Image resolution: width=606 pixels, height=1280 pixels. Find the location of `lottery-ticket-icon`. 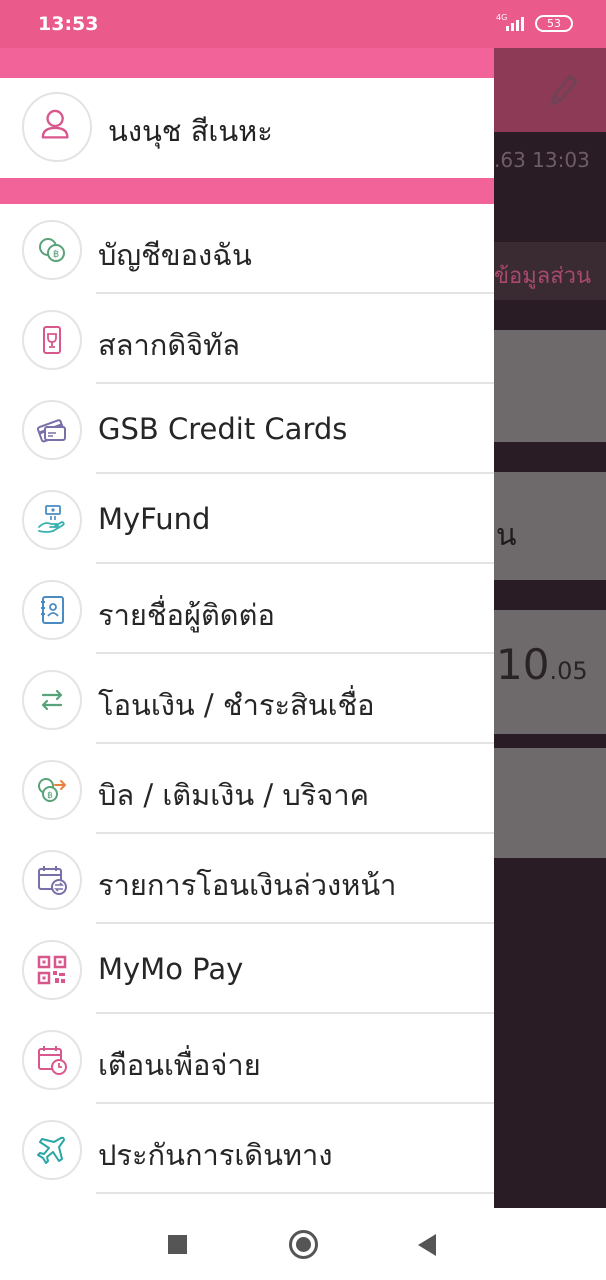

lottery-ticket-icon is located at coordinates (52, 340).